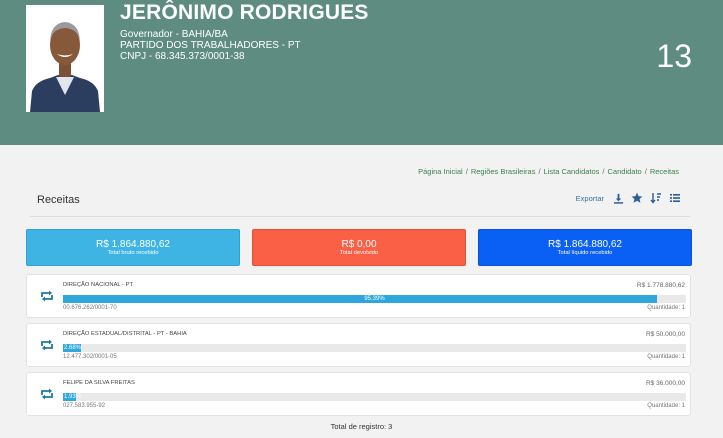 The image size is (723, 438). What do you see at coordinates (58, 200) in the screenshot?
I see `section-title: Receitas` at bounding box center [58, 200].